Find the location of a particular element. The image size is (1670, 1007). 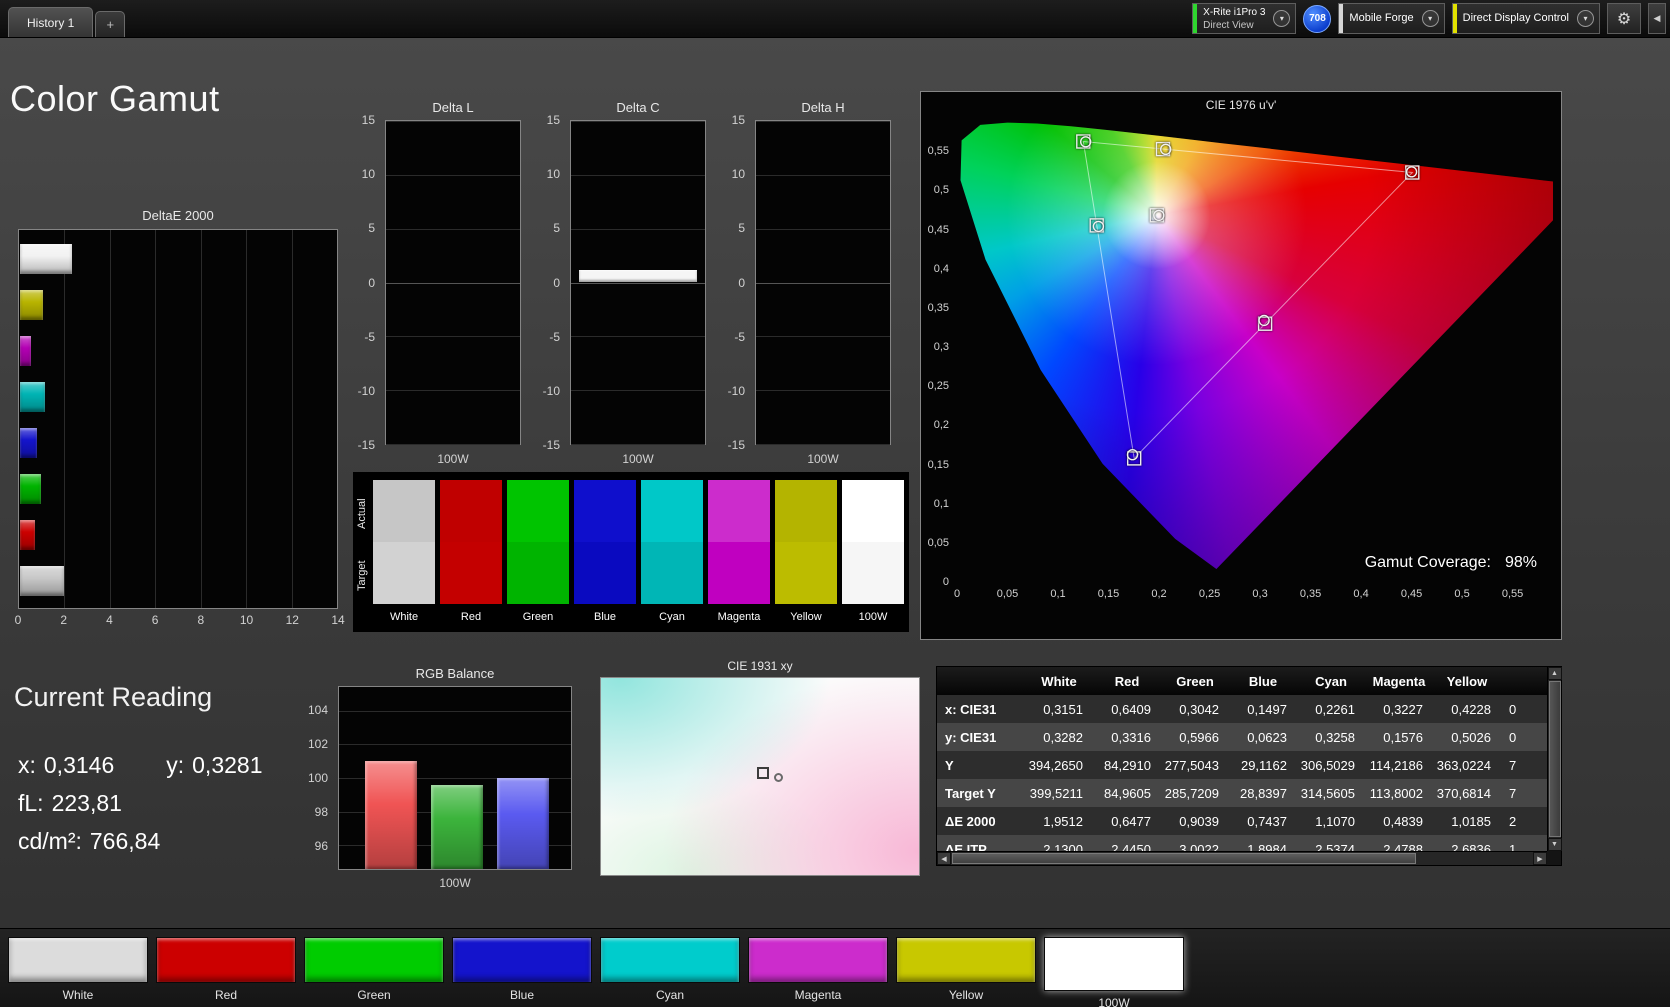

scroll-left-button: ◀ is located at coordinates (944, 858).